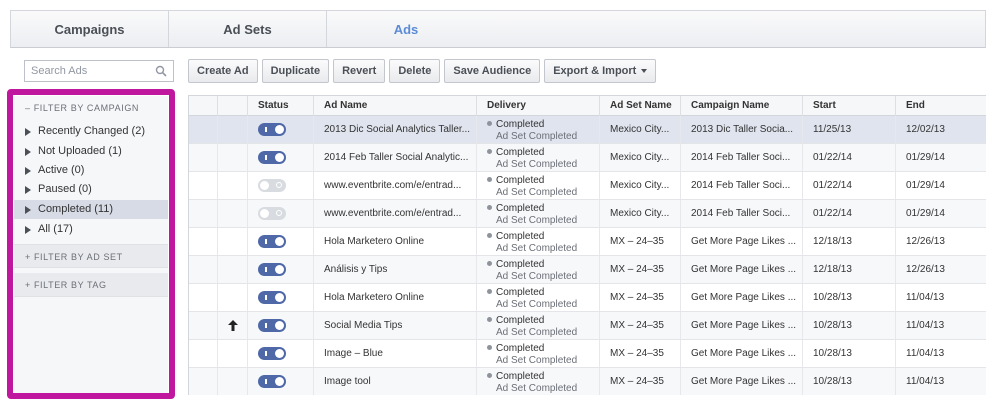 The width and height of the screenshot is (1000, 408). What do you see at coordinates (940, 106) in the screenshot?
I see `column-header-end: End` at bounding box center [940, 106].